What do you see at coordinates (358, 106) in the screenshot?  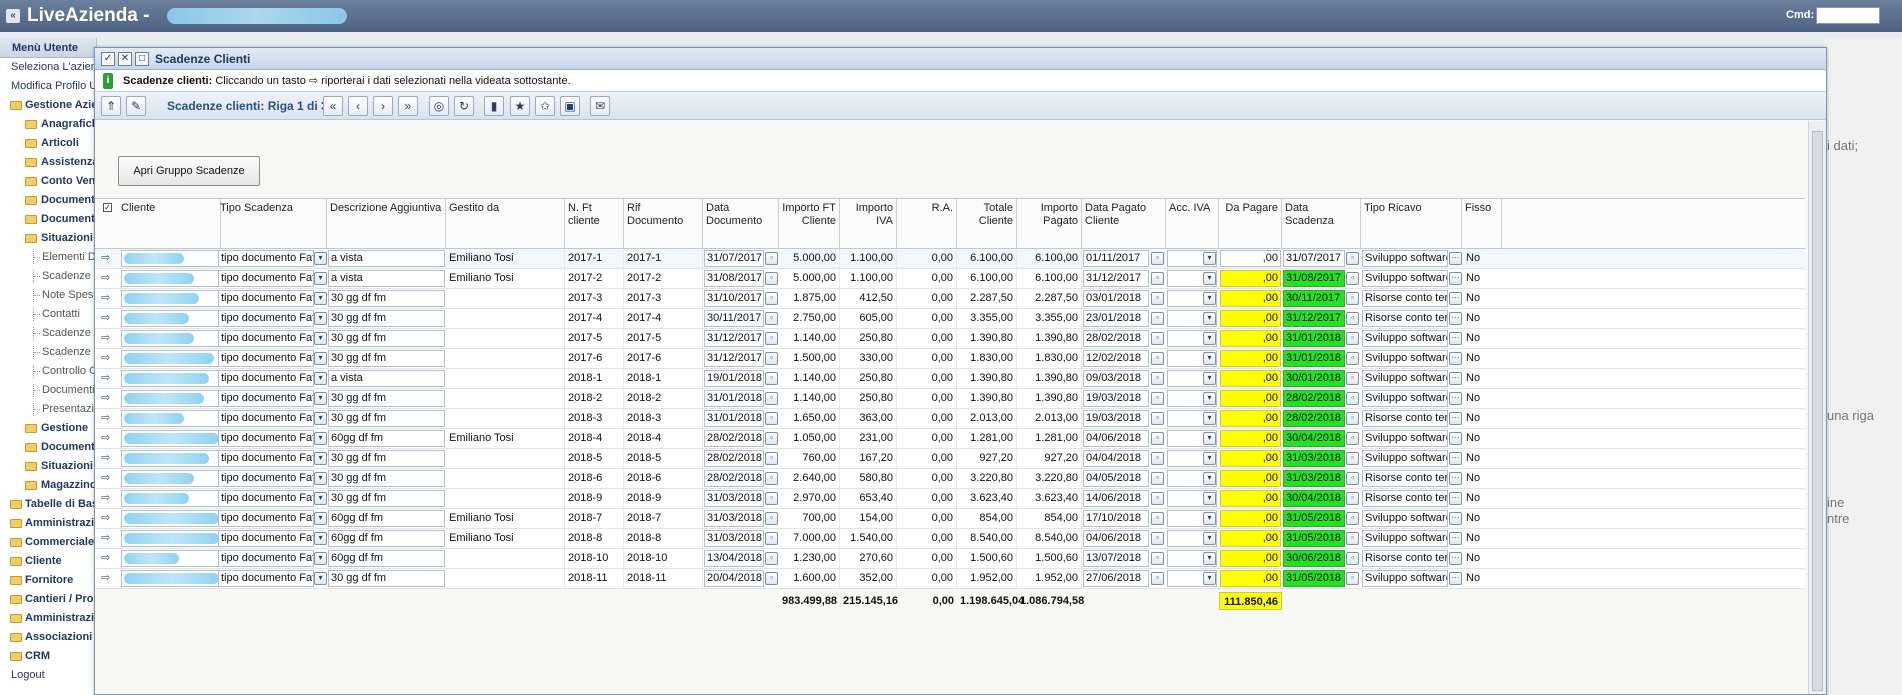 I see `previous-record-icon: ‹` at bounding box center [358, 106].